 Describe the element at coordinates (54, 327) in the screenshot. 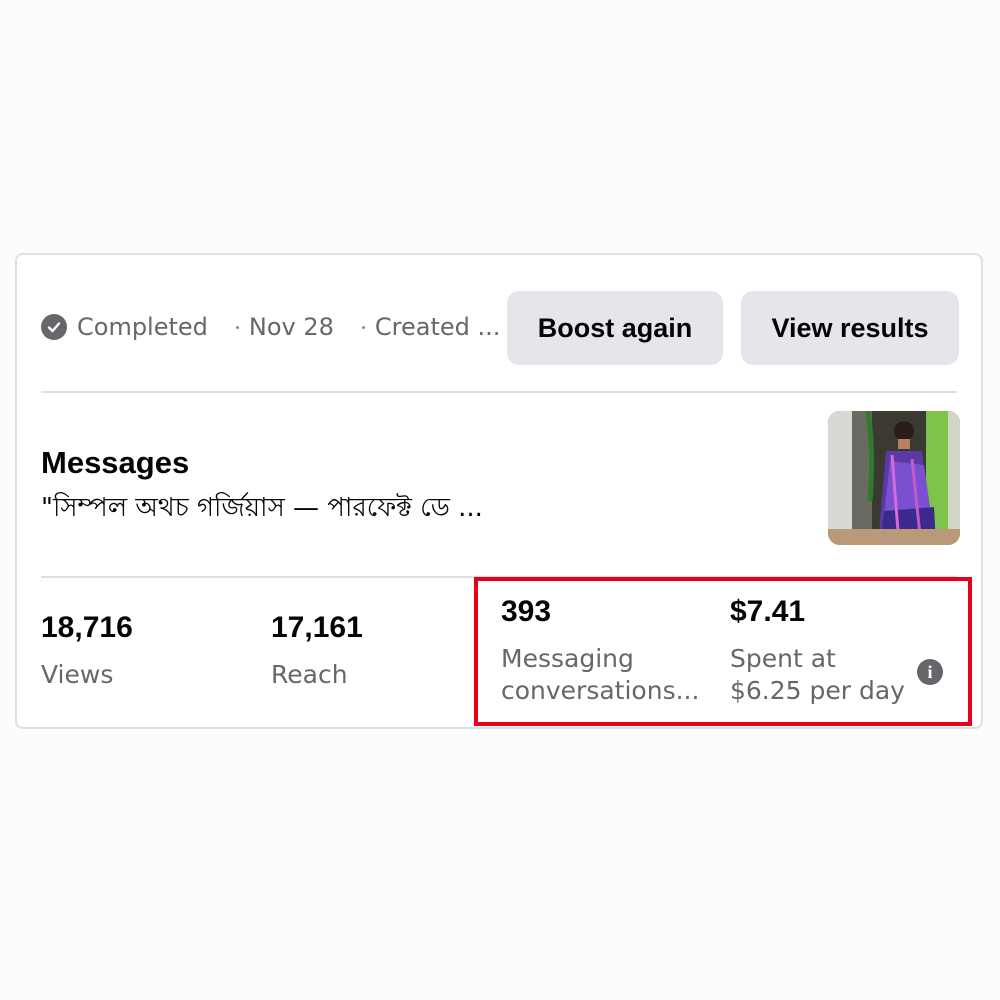

I see `check-circle-icon` at that location.